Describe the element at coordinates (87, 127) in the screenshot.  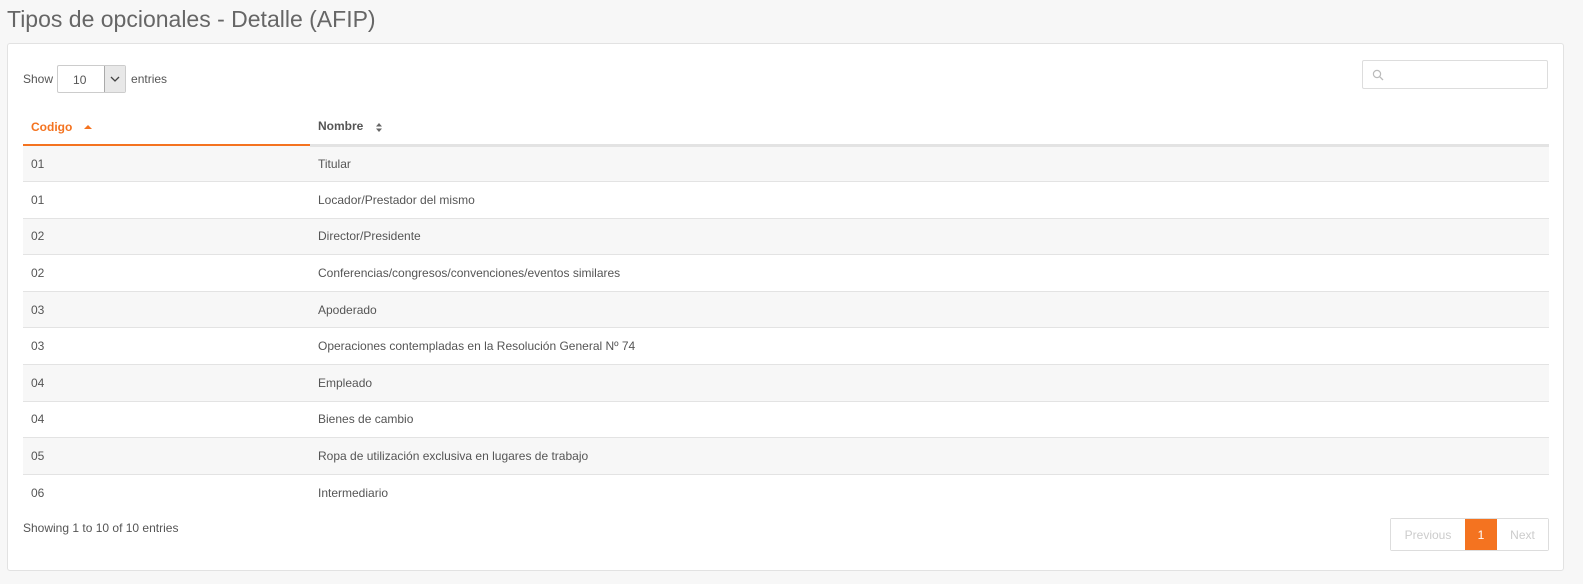
I see `sort-ascending-icon` at that location.